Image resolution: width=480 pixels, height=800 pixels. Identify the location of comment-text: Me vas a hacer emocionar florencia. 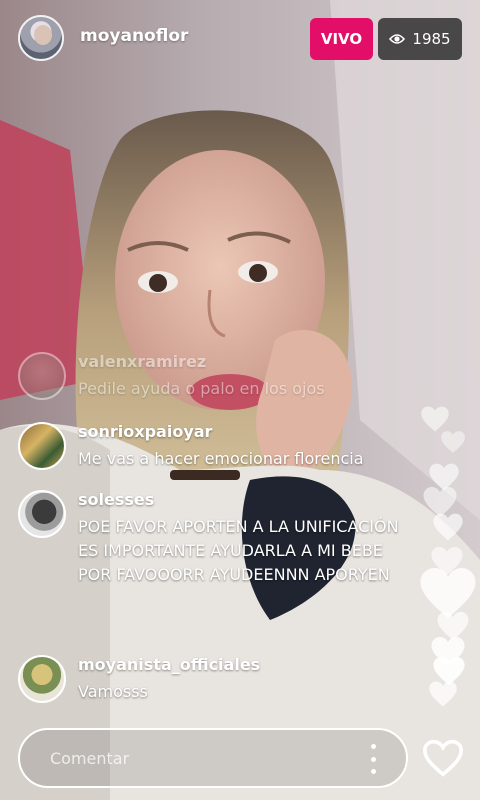
(221, 458).